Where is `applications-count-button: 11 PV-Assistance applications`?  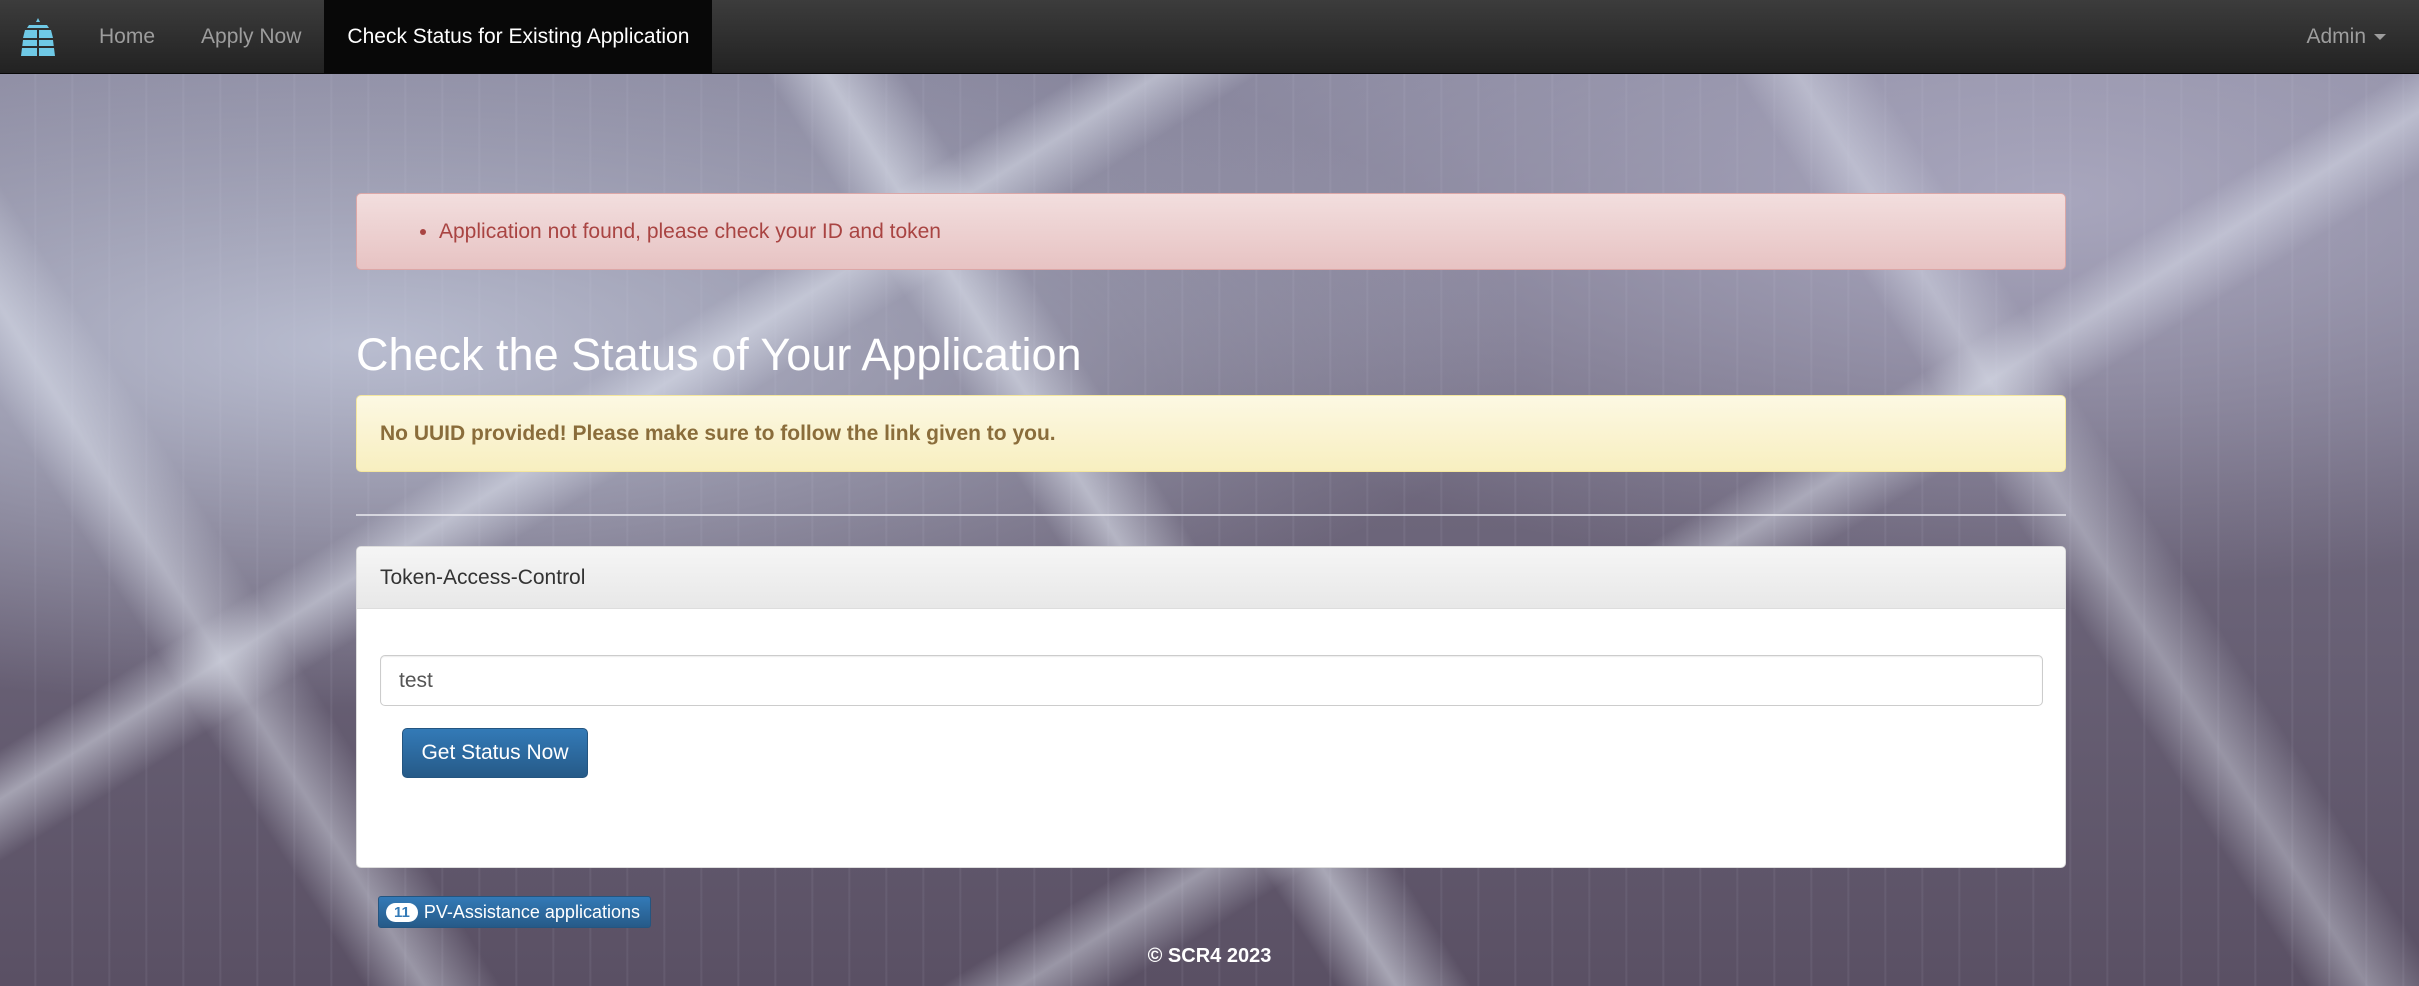 applications-count-button: 11 PV-Assistance applications is located at coordinates (514, 912).